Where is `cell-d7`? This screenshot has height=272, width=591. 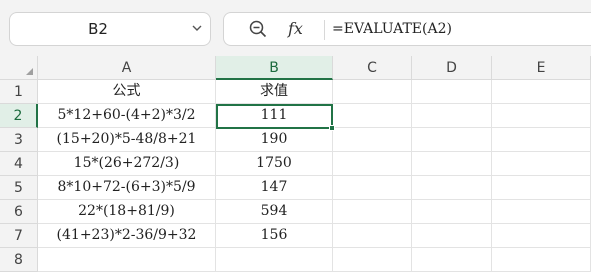 cell-d7 is located at coordinates (452, 236).